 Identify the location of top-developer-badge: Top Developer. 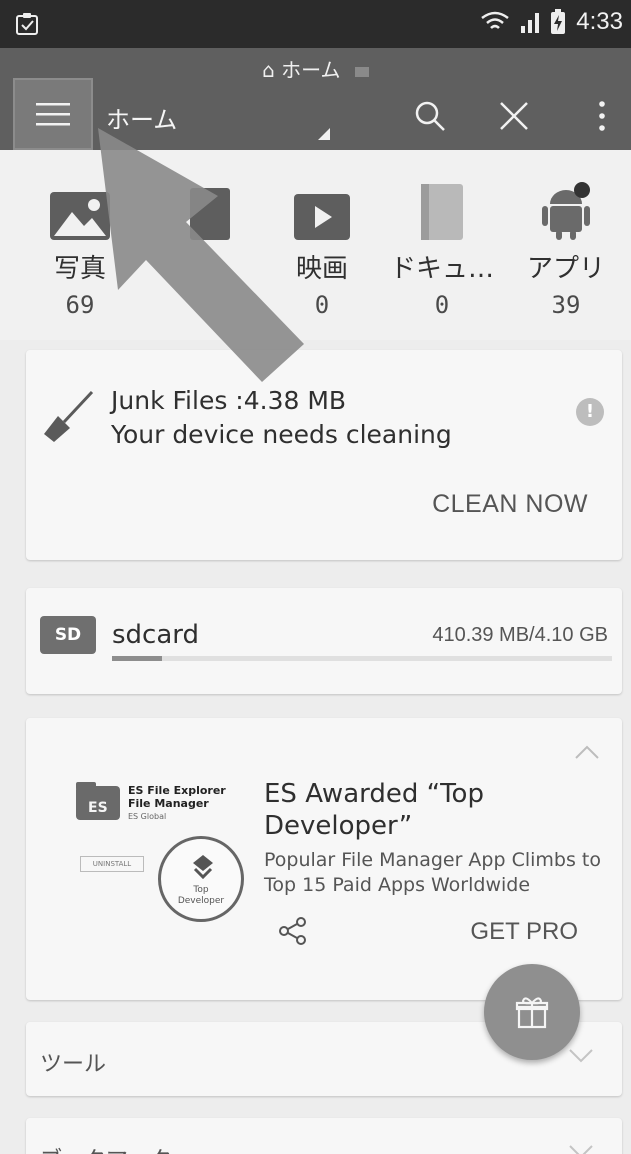
(201, 879).